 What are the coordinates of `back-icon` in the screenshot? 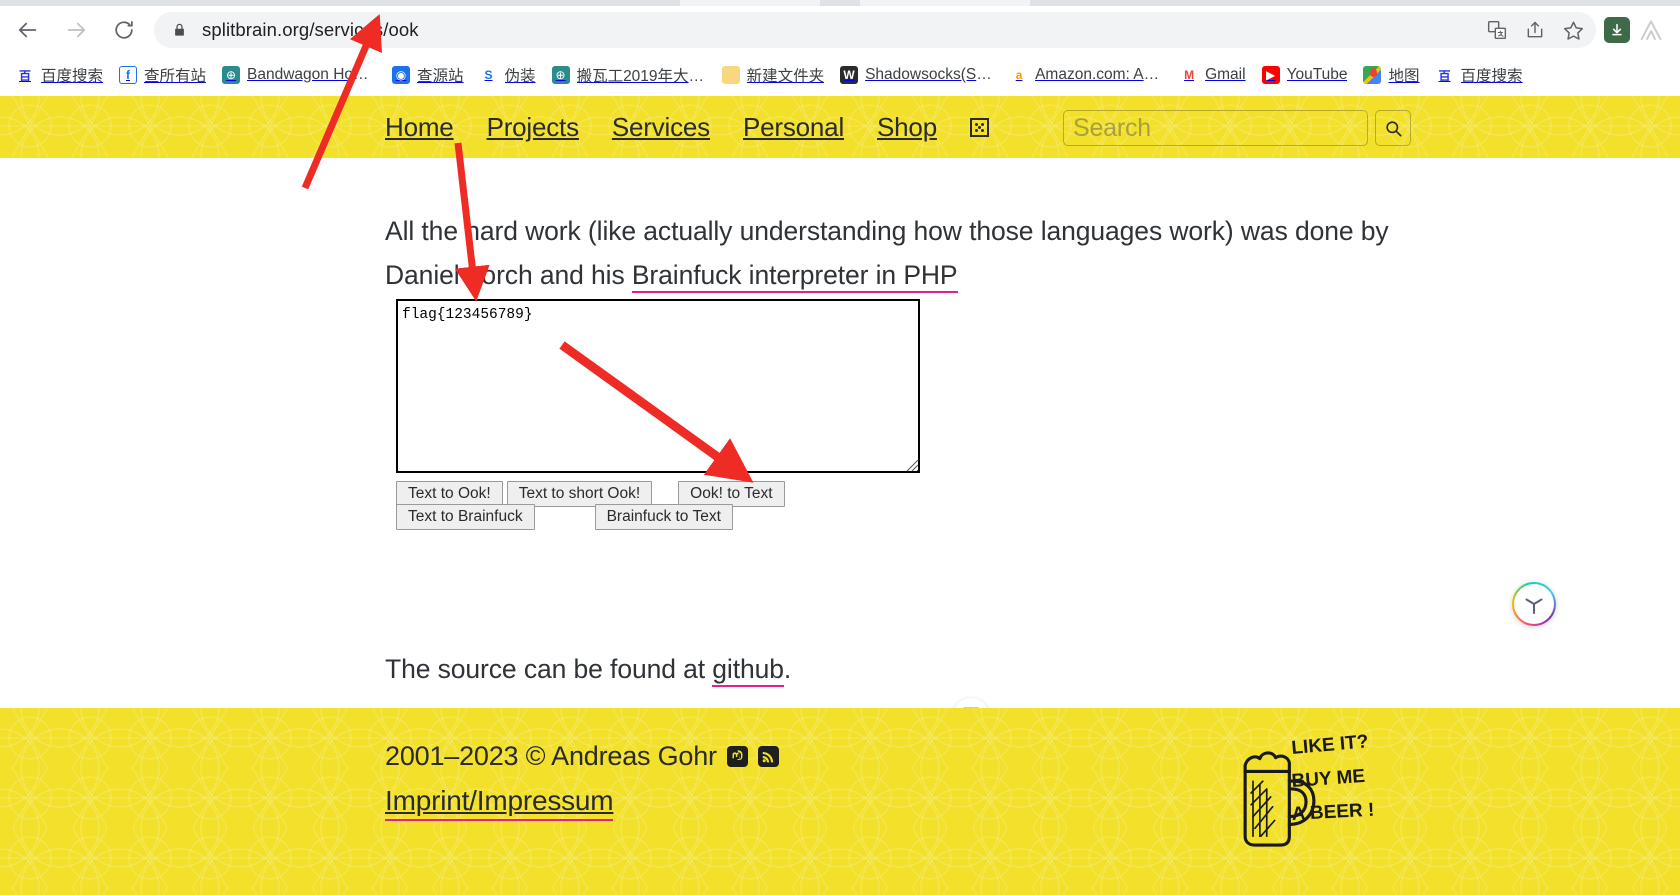 It's located at (28, 30).